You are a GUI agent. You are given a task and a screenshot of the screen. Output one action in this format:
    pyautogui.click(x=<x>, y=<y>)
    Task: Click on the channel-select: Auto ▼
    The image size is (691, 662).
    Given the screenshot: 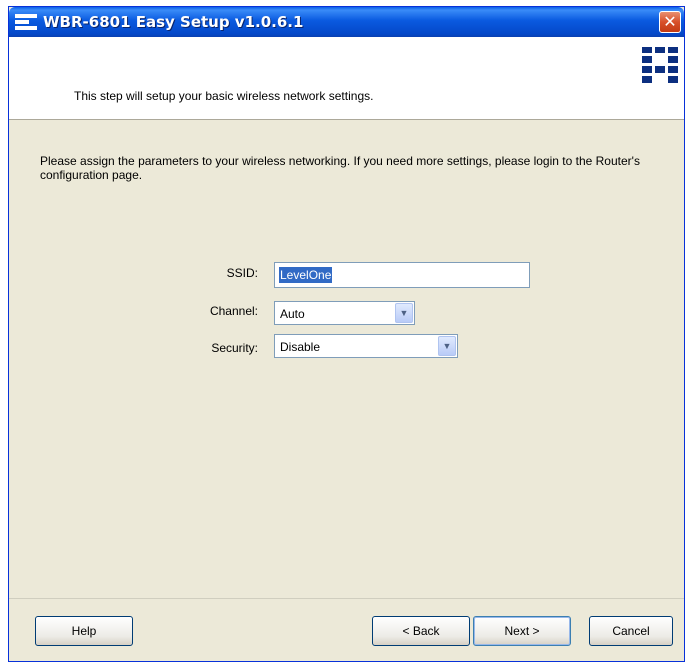 What is the action you would take?
    pyautogui.click(x=344, y=313)
    